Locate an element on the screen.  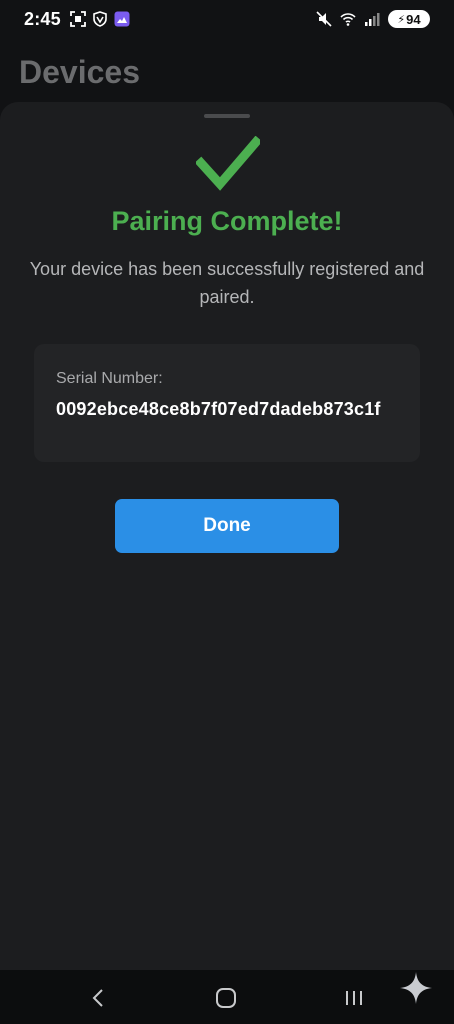
home-icon is located at coordinates (226, 998).